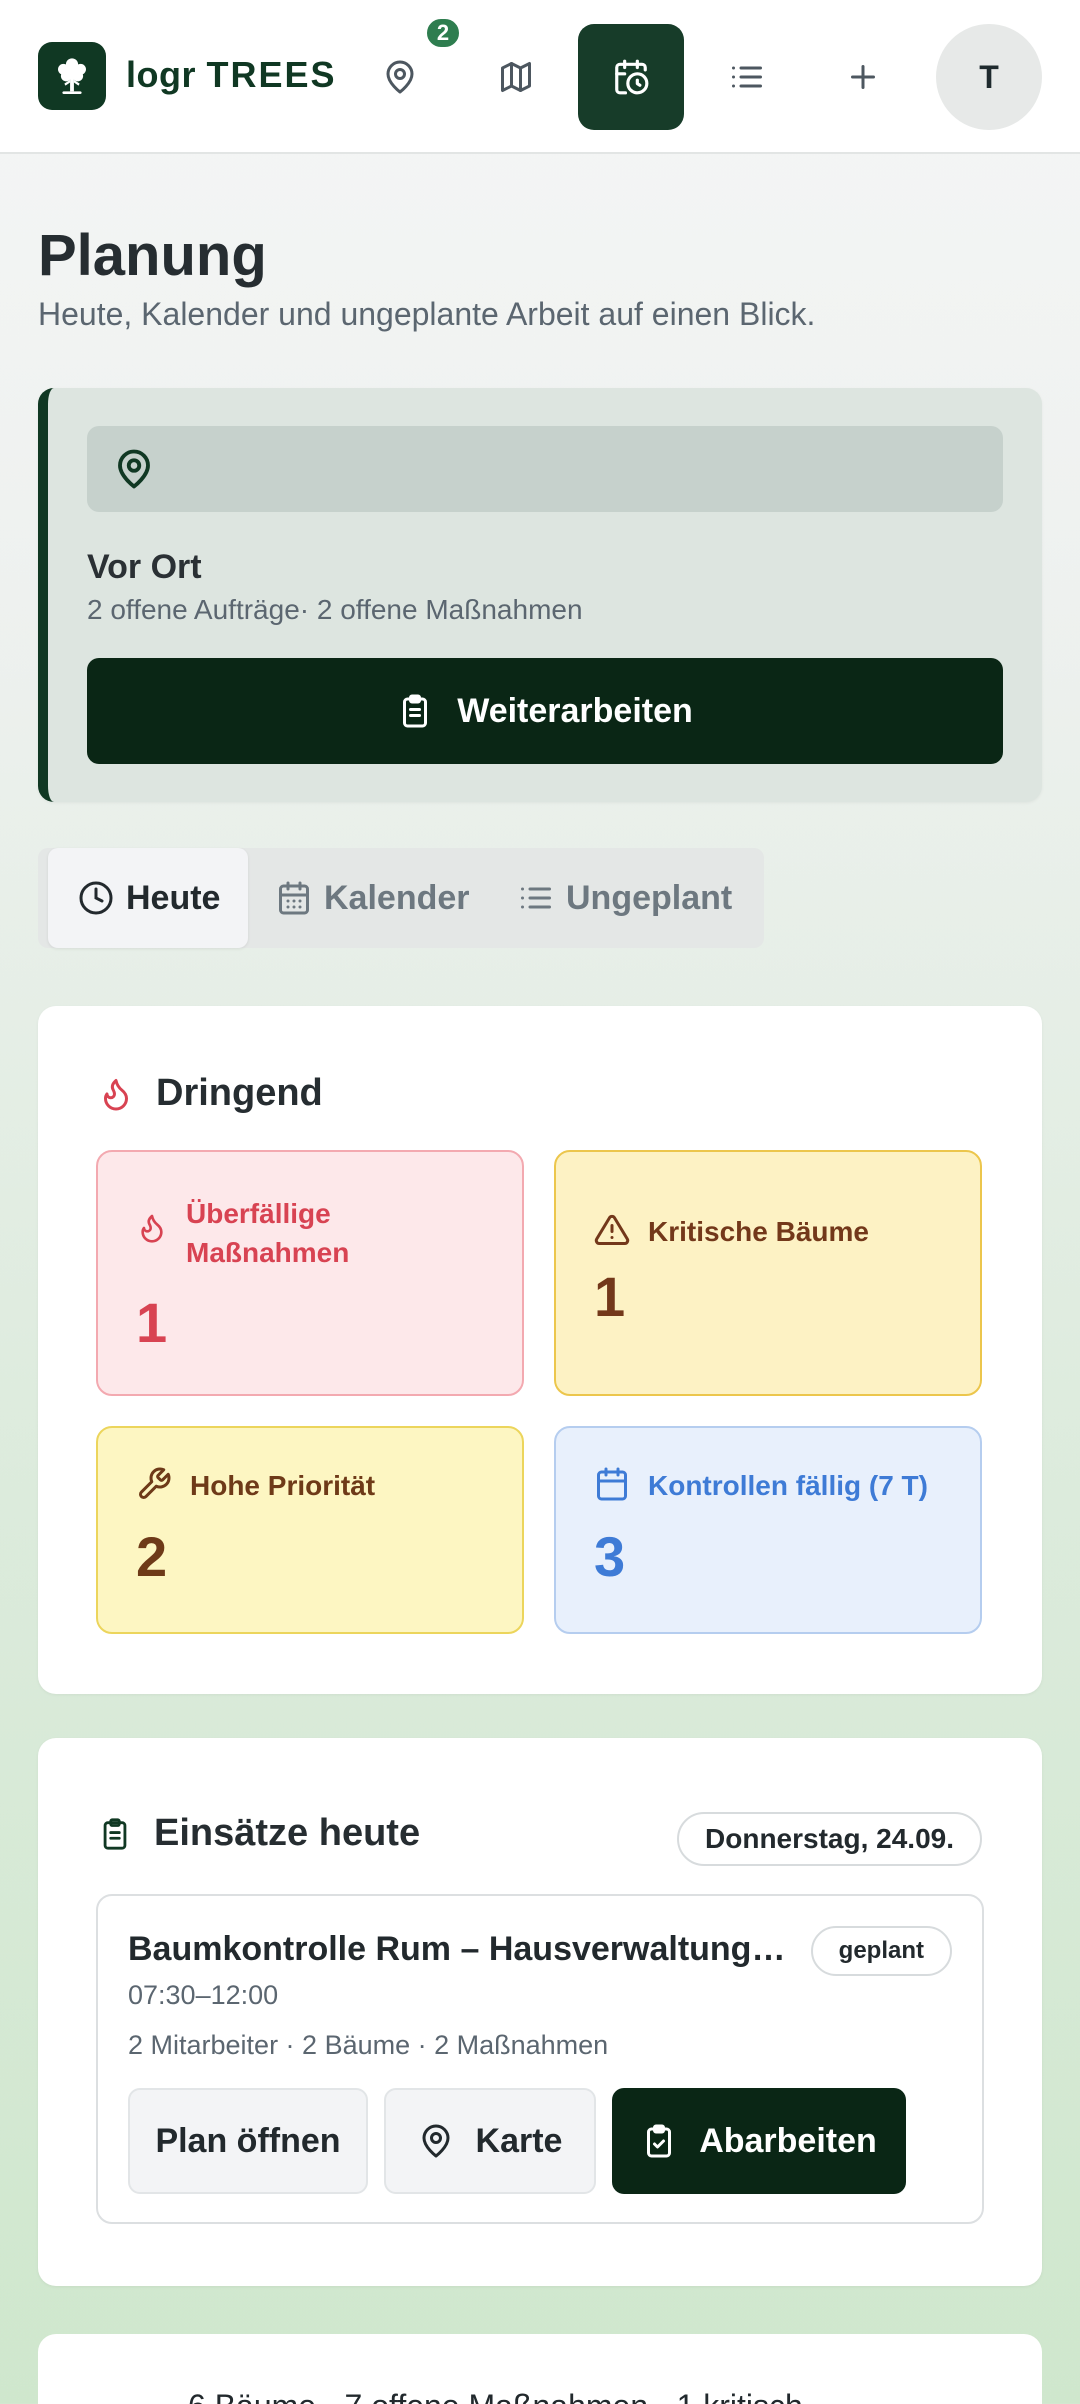  Describe the element at coordinates (545, 469) in the screenshot. I see `location-field` at that location.